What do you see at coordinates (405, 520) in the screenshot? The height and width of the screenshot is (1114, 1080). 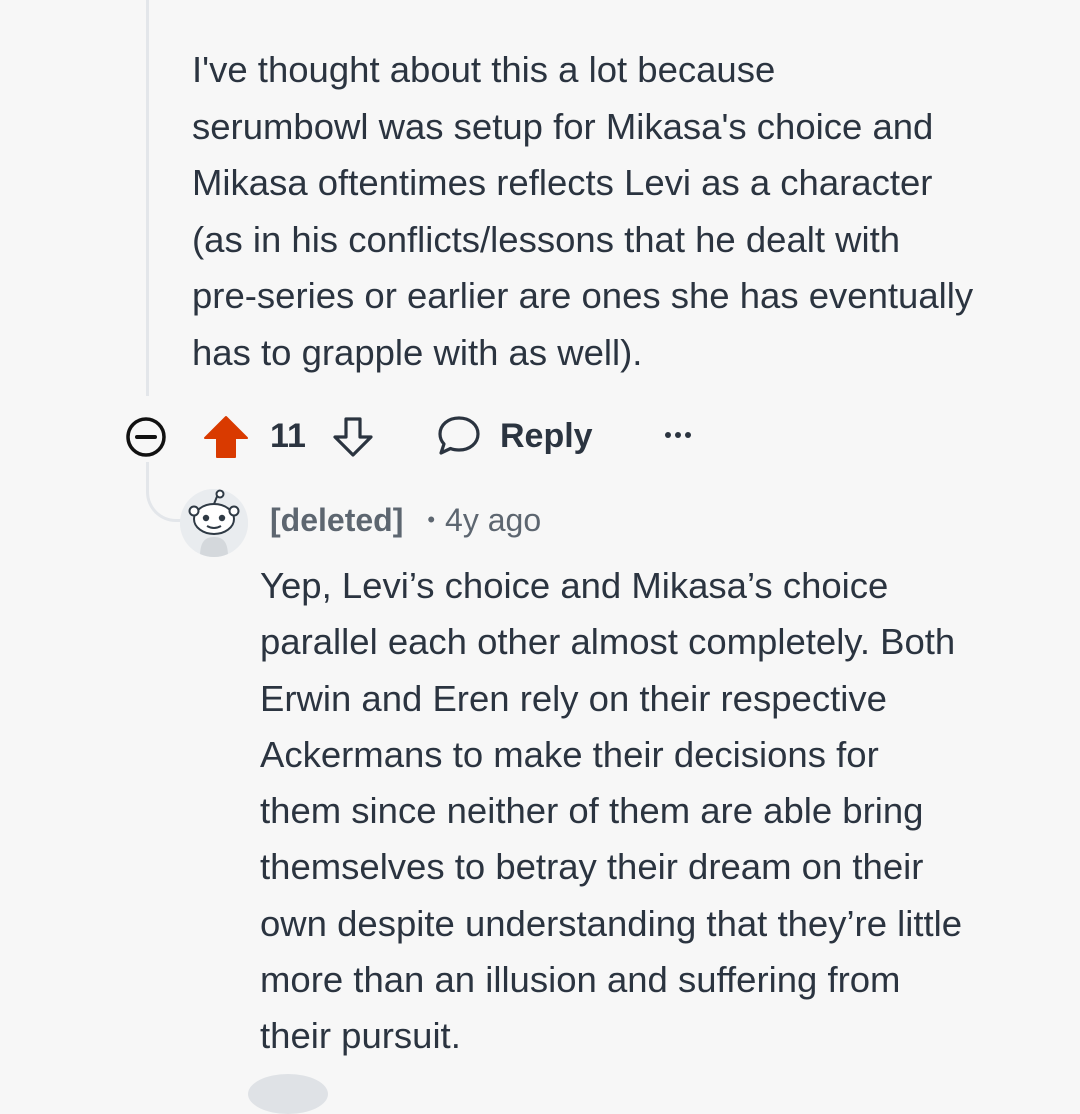 I see `reply-comment-header: [deleted] • 4y ago` at bounding box center [405, 520].